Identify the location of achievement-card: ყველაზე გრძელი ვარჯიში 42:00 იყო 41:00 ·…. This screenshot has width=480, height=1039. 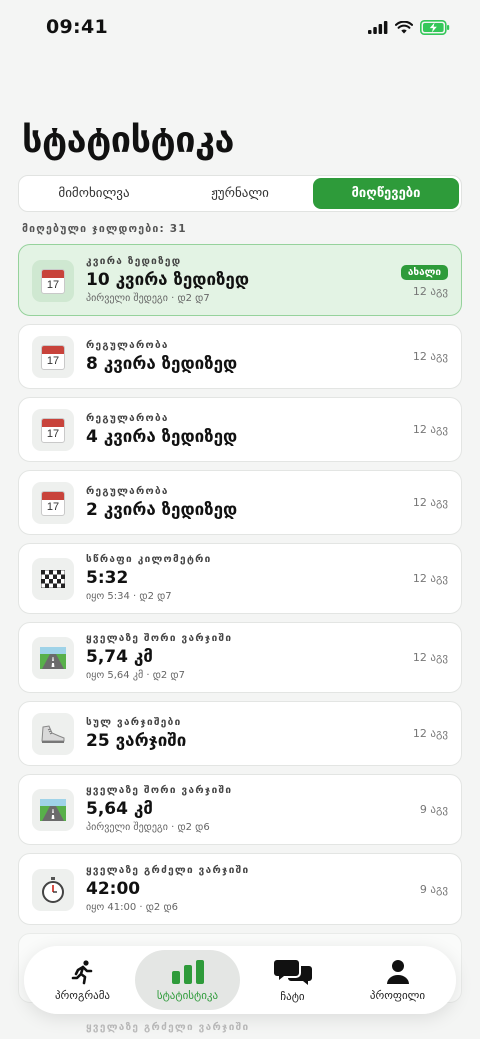
(240, 889).